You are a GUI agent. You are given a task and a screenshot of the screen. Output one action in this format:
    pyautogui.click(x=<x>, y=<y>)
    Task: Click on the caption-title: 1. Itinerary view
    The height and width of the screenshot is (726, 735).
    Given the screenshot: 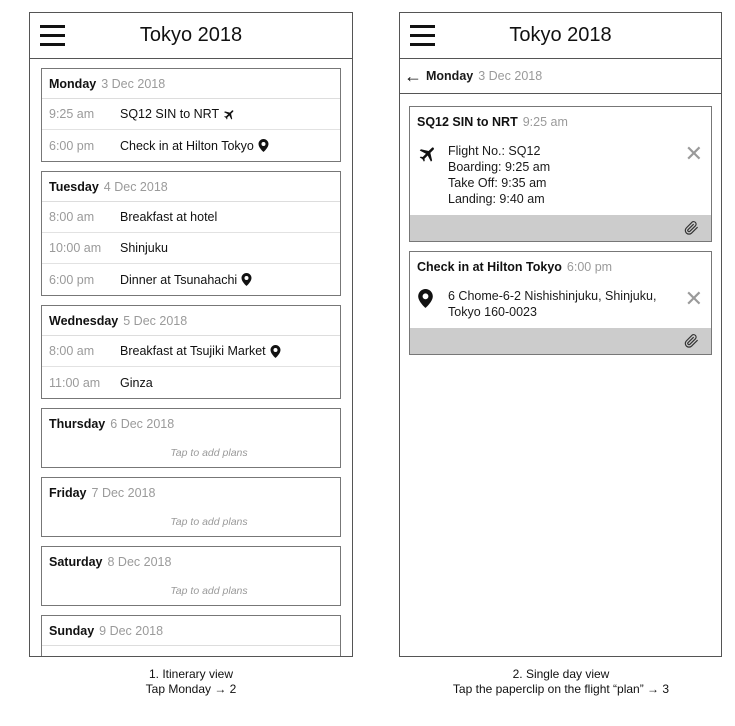 What is the action you would take?
    pyautogui.click(x=191, y=674)
    